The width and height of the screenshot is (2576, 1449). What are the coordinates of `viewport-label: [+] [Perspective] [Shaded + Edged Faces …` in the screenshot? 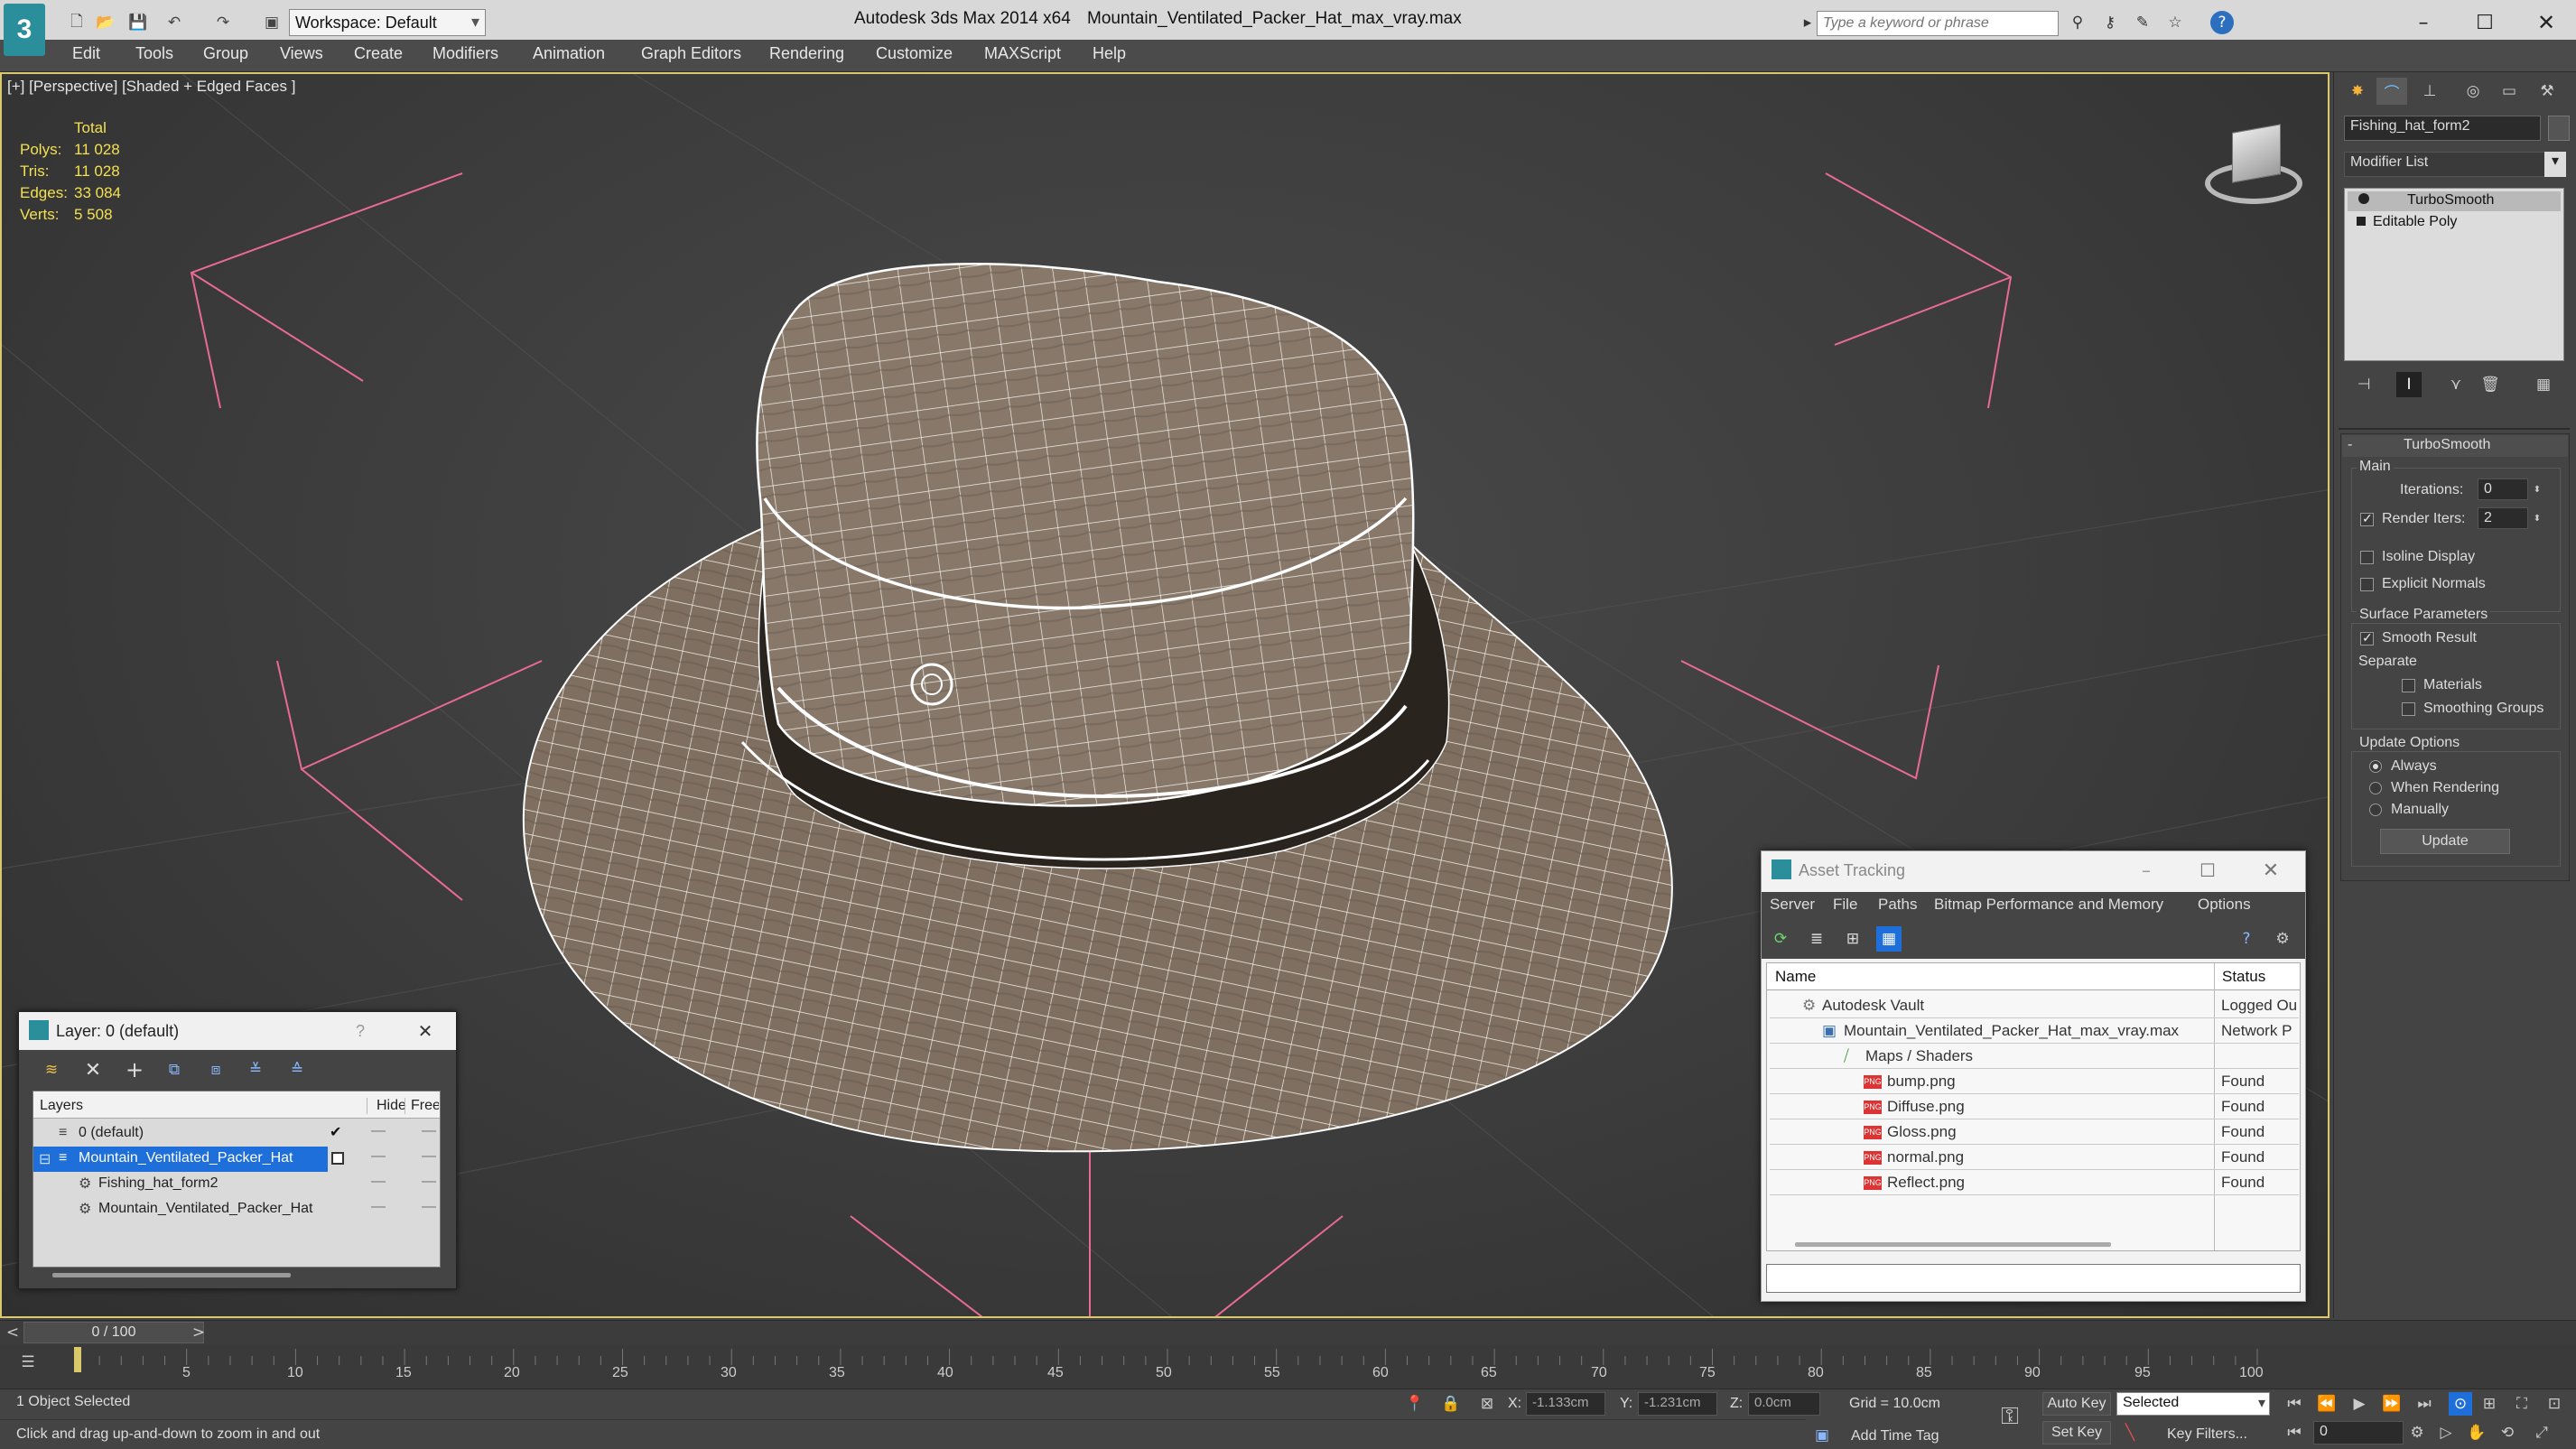 It's located at (151, 87).